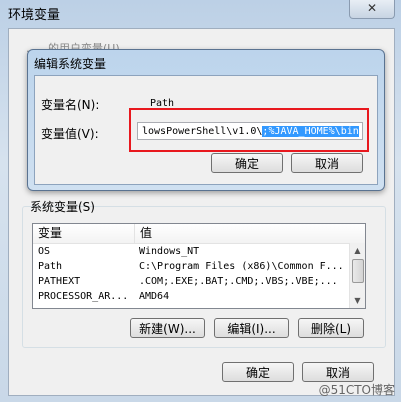 This screenshot has height=402, width=401. I want to click on variable-name: OS, so click(44, 251).